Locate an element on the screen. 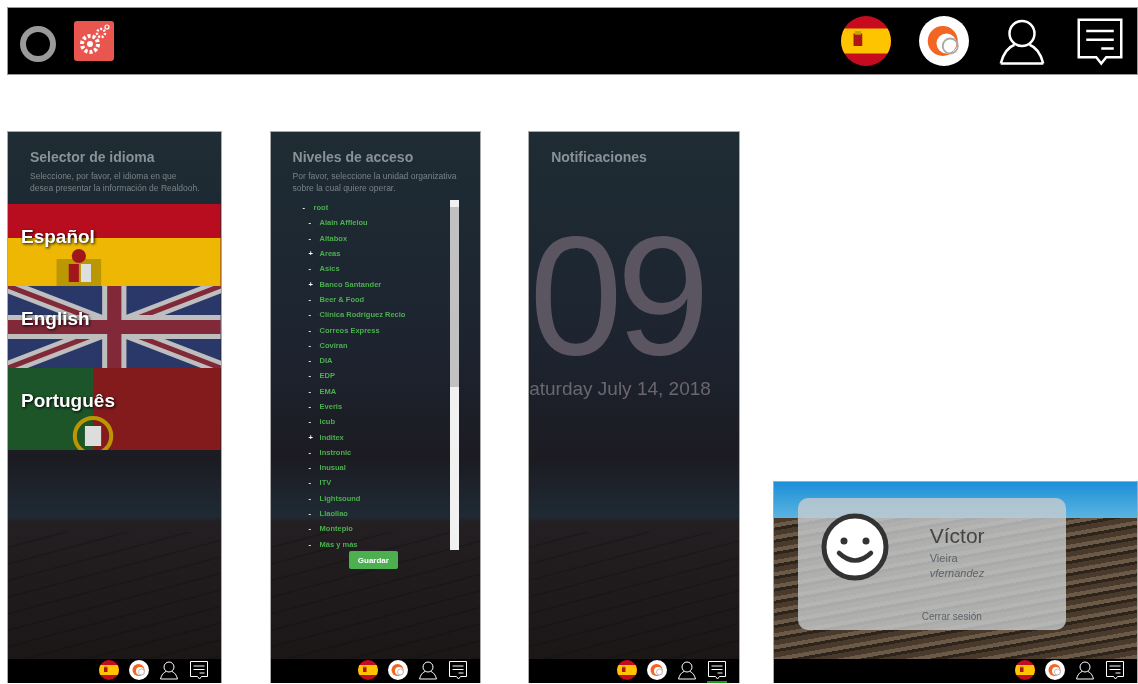 The image size is (1138, 684). gears-icon is located at coordinates (94, 41).